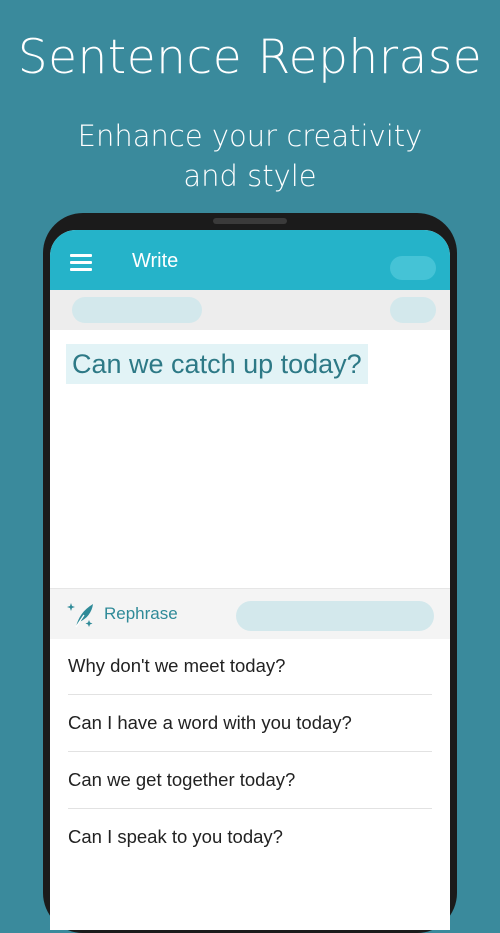 The image size is (500, 933). Describe the element at coordinates (335, 616) in the screenshot. I see `rephrase-option-pill` at that location.